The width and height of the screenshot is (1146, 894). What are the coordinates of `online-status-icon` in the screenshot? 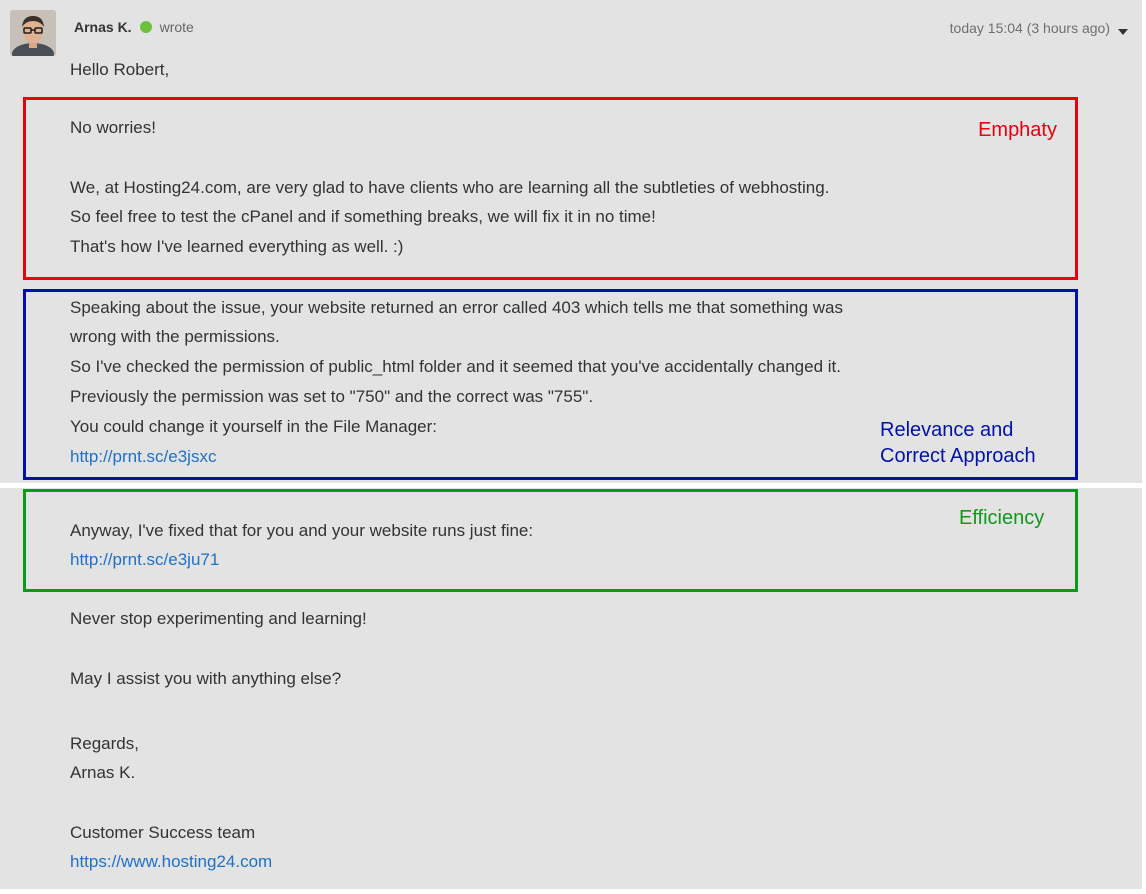 It's located at (145, 27).